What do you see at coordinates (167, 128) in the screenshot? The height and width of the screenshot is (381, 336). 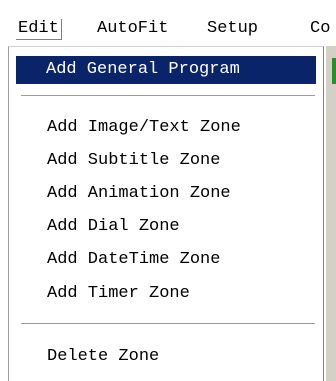 I see `menu-item-add-image-text-zone: Add Image/Text Zone` at bounding box center [167, 128].